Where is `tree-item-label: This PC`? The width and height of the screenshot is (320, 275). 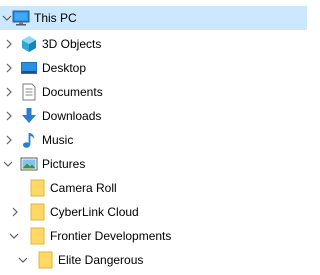
tree-item-label: This PC is located at coordinates (55, 18).